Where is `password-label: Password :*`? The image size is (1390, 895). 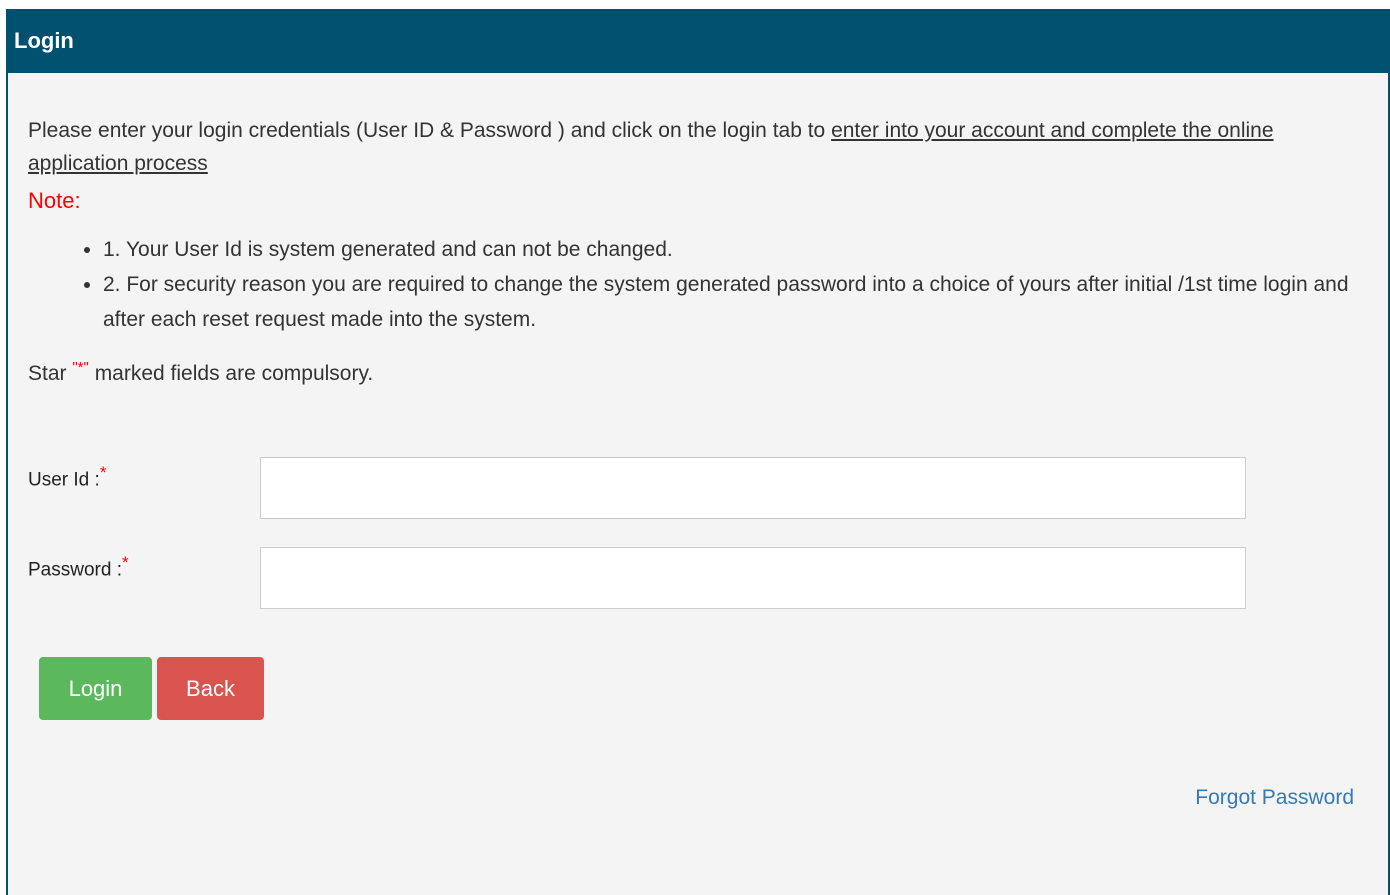 password-label: Password :* is located at coordinates (78, 566).